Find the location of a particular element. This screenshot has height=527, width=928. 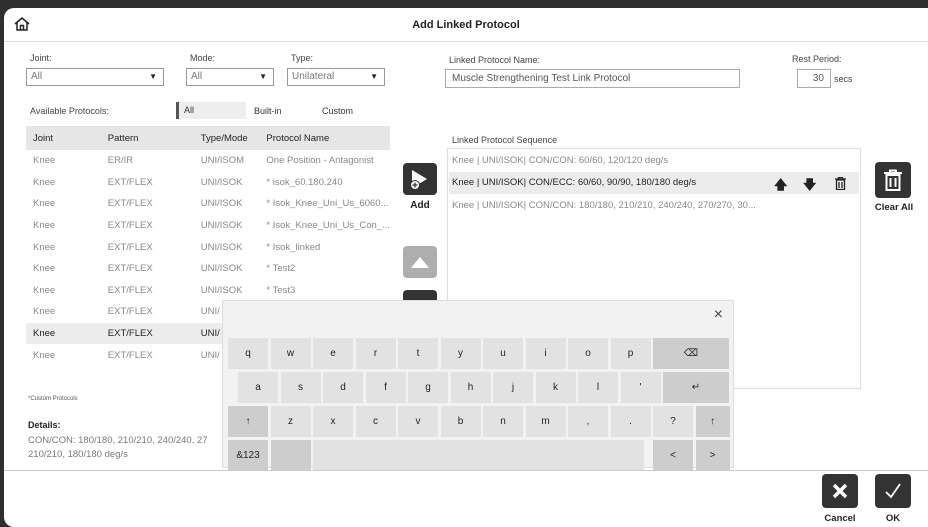

key-a: a is located at coordinates (258, 387).